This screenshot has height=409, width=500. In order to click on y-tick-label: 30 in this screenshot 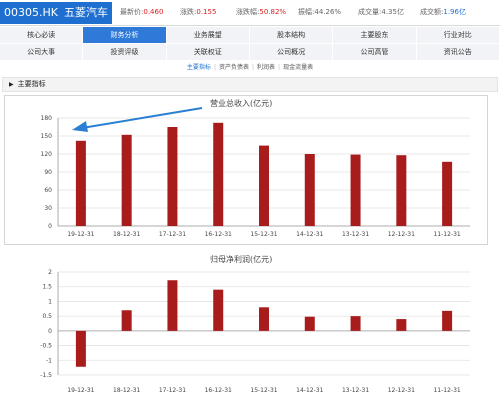, I will do `click(48, 208)`.